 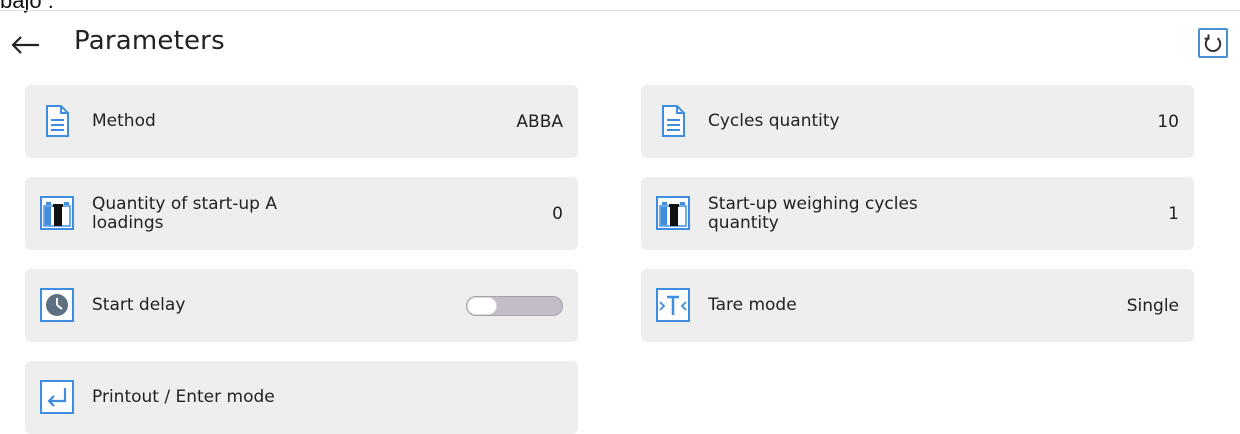 I want to click on enter-icon, so click(x=57, y=397).